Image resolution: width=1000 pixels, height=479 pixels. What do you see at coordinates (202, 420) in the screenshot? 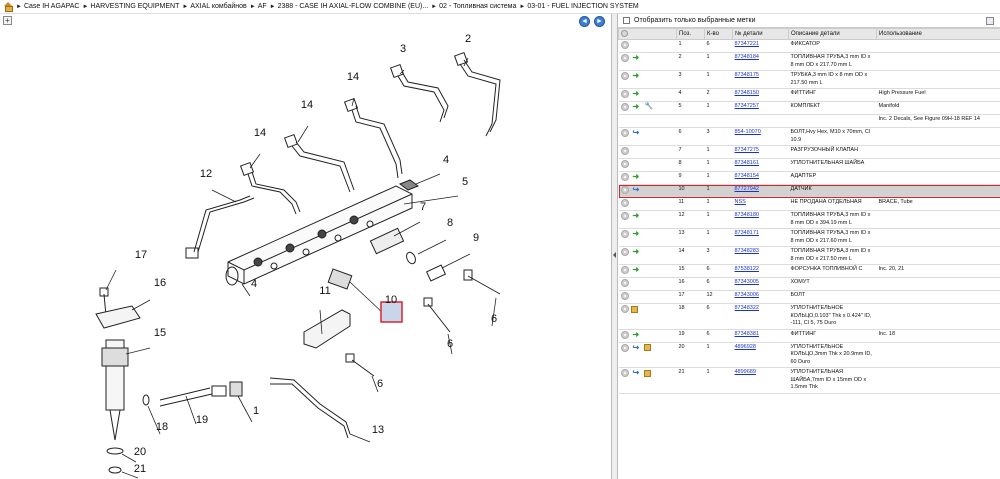
I see `callout-label: 19` at bounding box center [202, 420].